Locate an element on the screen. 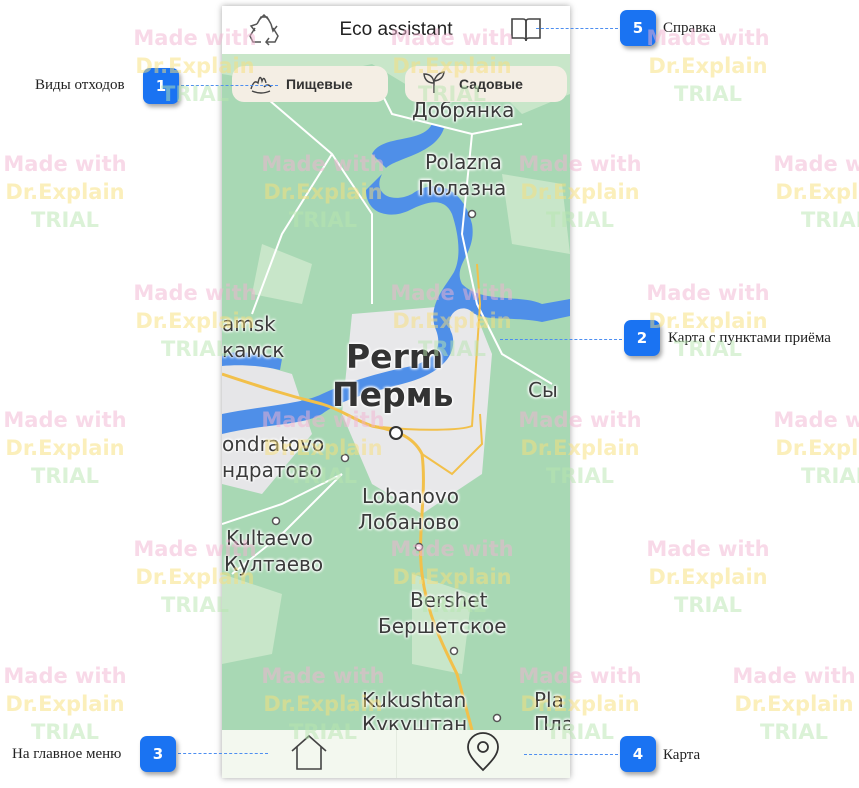  map-label-bershet-ru: Бершетское is located at coordinates (442, 626).